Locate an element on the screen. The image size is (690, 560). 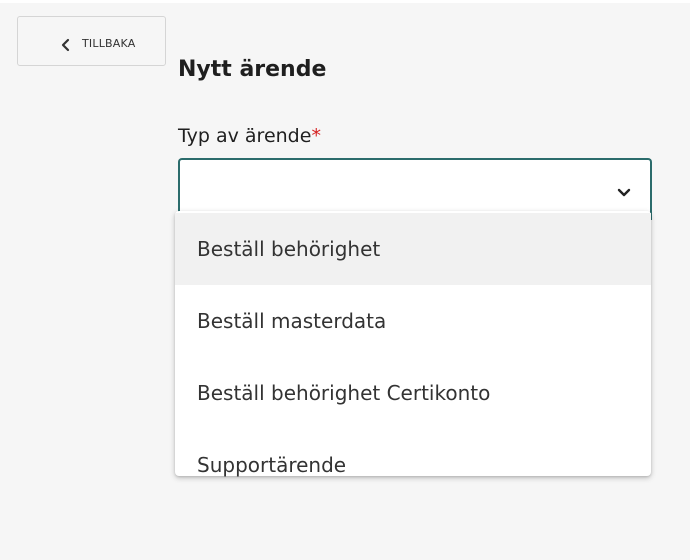
type-field-label: Typ av ärende* is located at coordinates (249, 136).